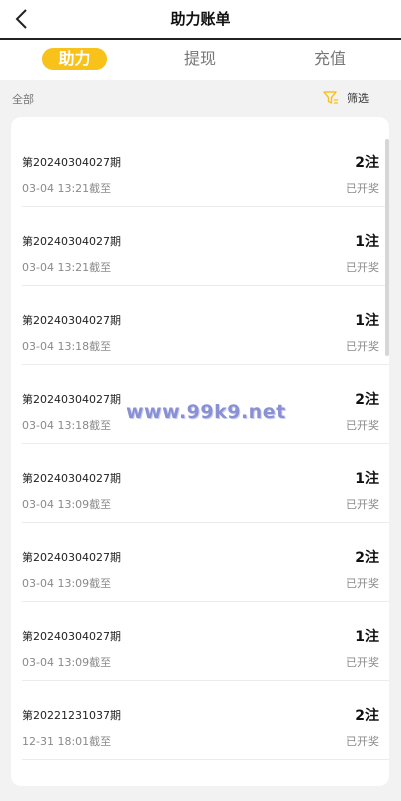 The width and height of the screenshot is (401, 801). I want to click on funnel-icon, so click(330, 97).